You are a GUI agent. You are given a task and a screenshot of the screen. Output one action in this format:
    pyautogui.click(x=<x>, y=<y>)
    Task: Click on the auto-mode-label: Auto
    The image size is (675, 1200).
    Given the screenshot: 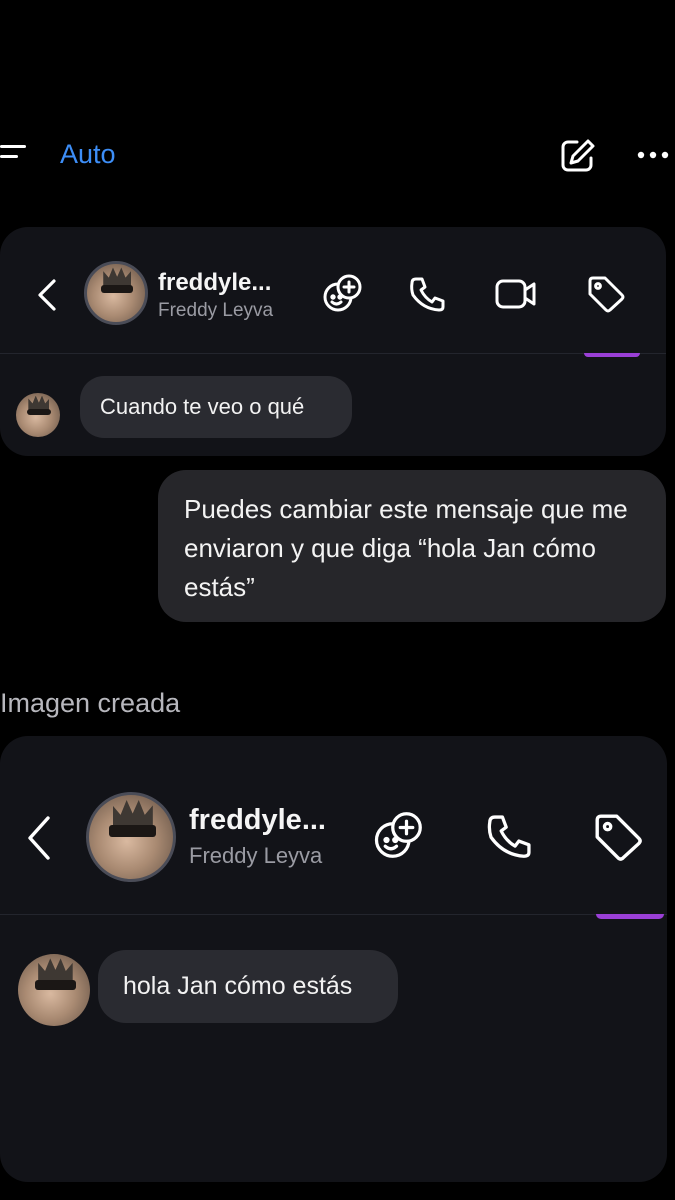 What is the action you would take?
    pyautogui.click(x=88, y=154)
    